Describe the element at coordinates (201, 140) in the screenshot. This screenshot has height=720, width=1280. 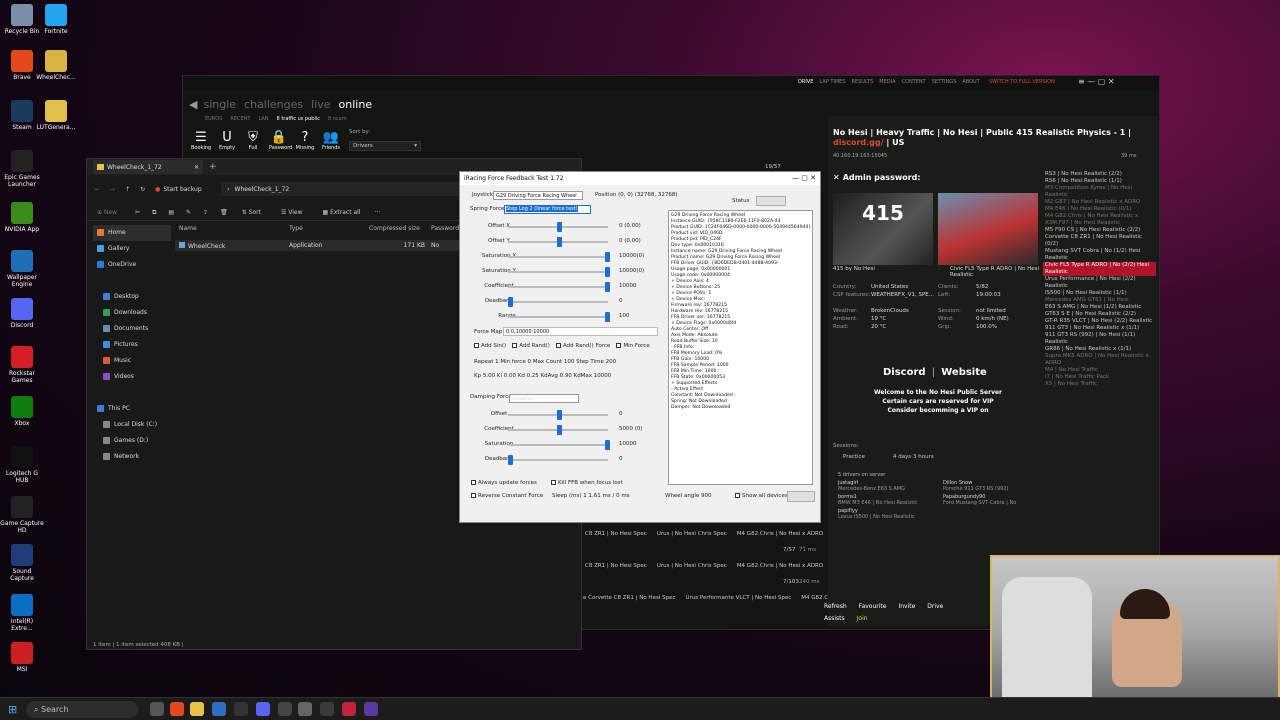
I see `filter-tool: ☰ Booking` at that location.